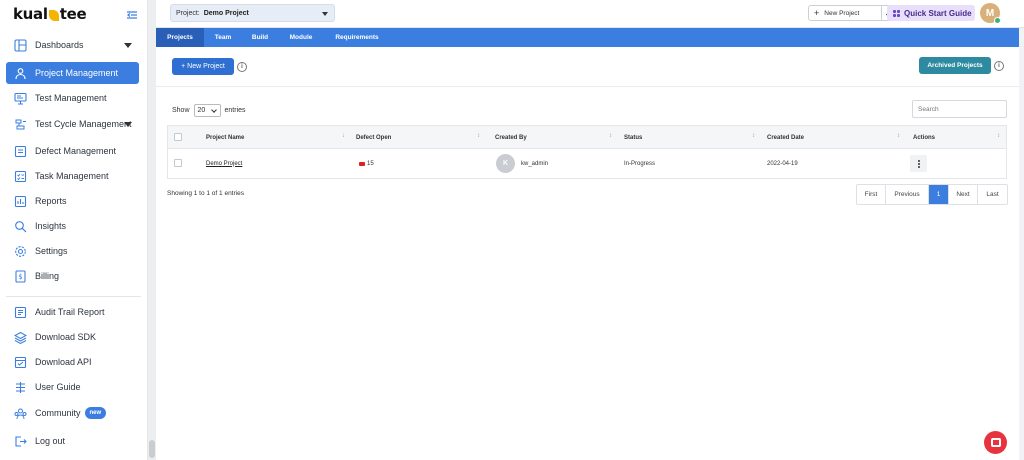  Describe the element at coordinates (343, 136) in the screenshot. I see `sort-desc-icon: ↓` at that location.